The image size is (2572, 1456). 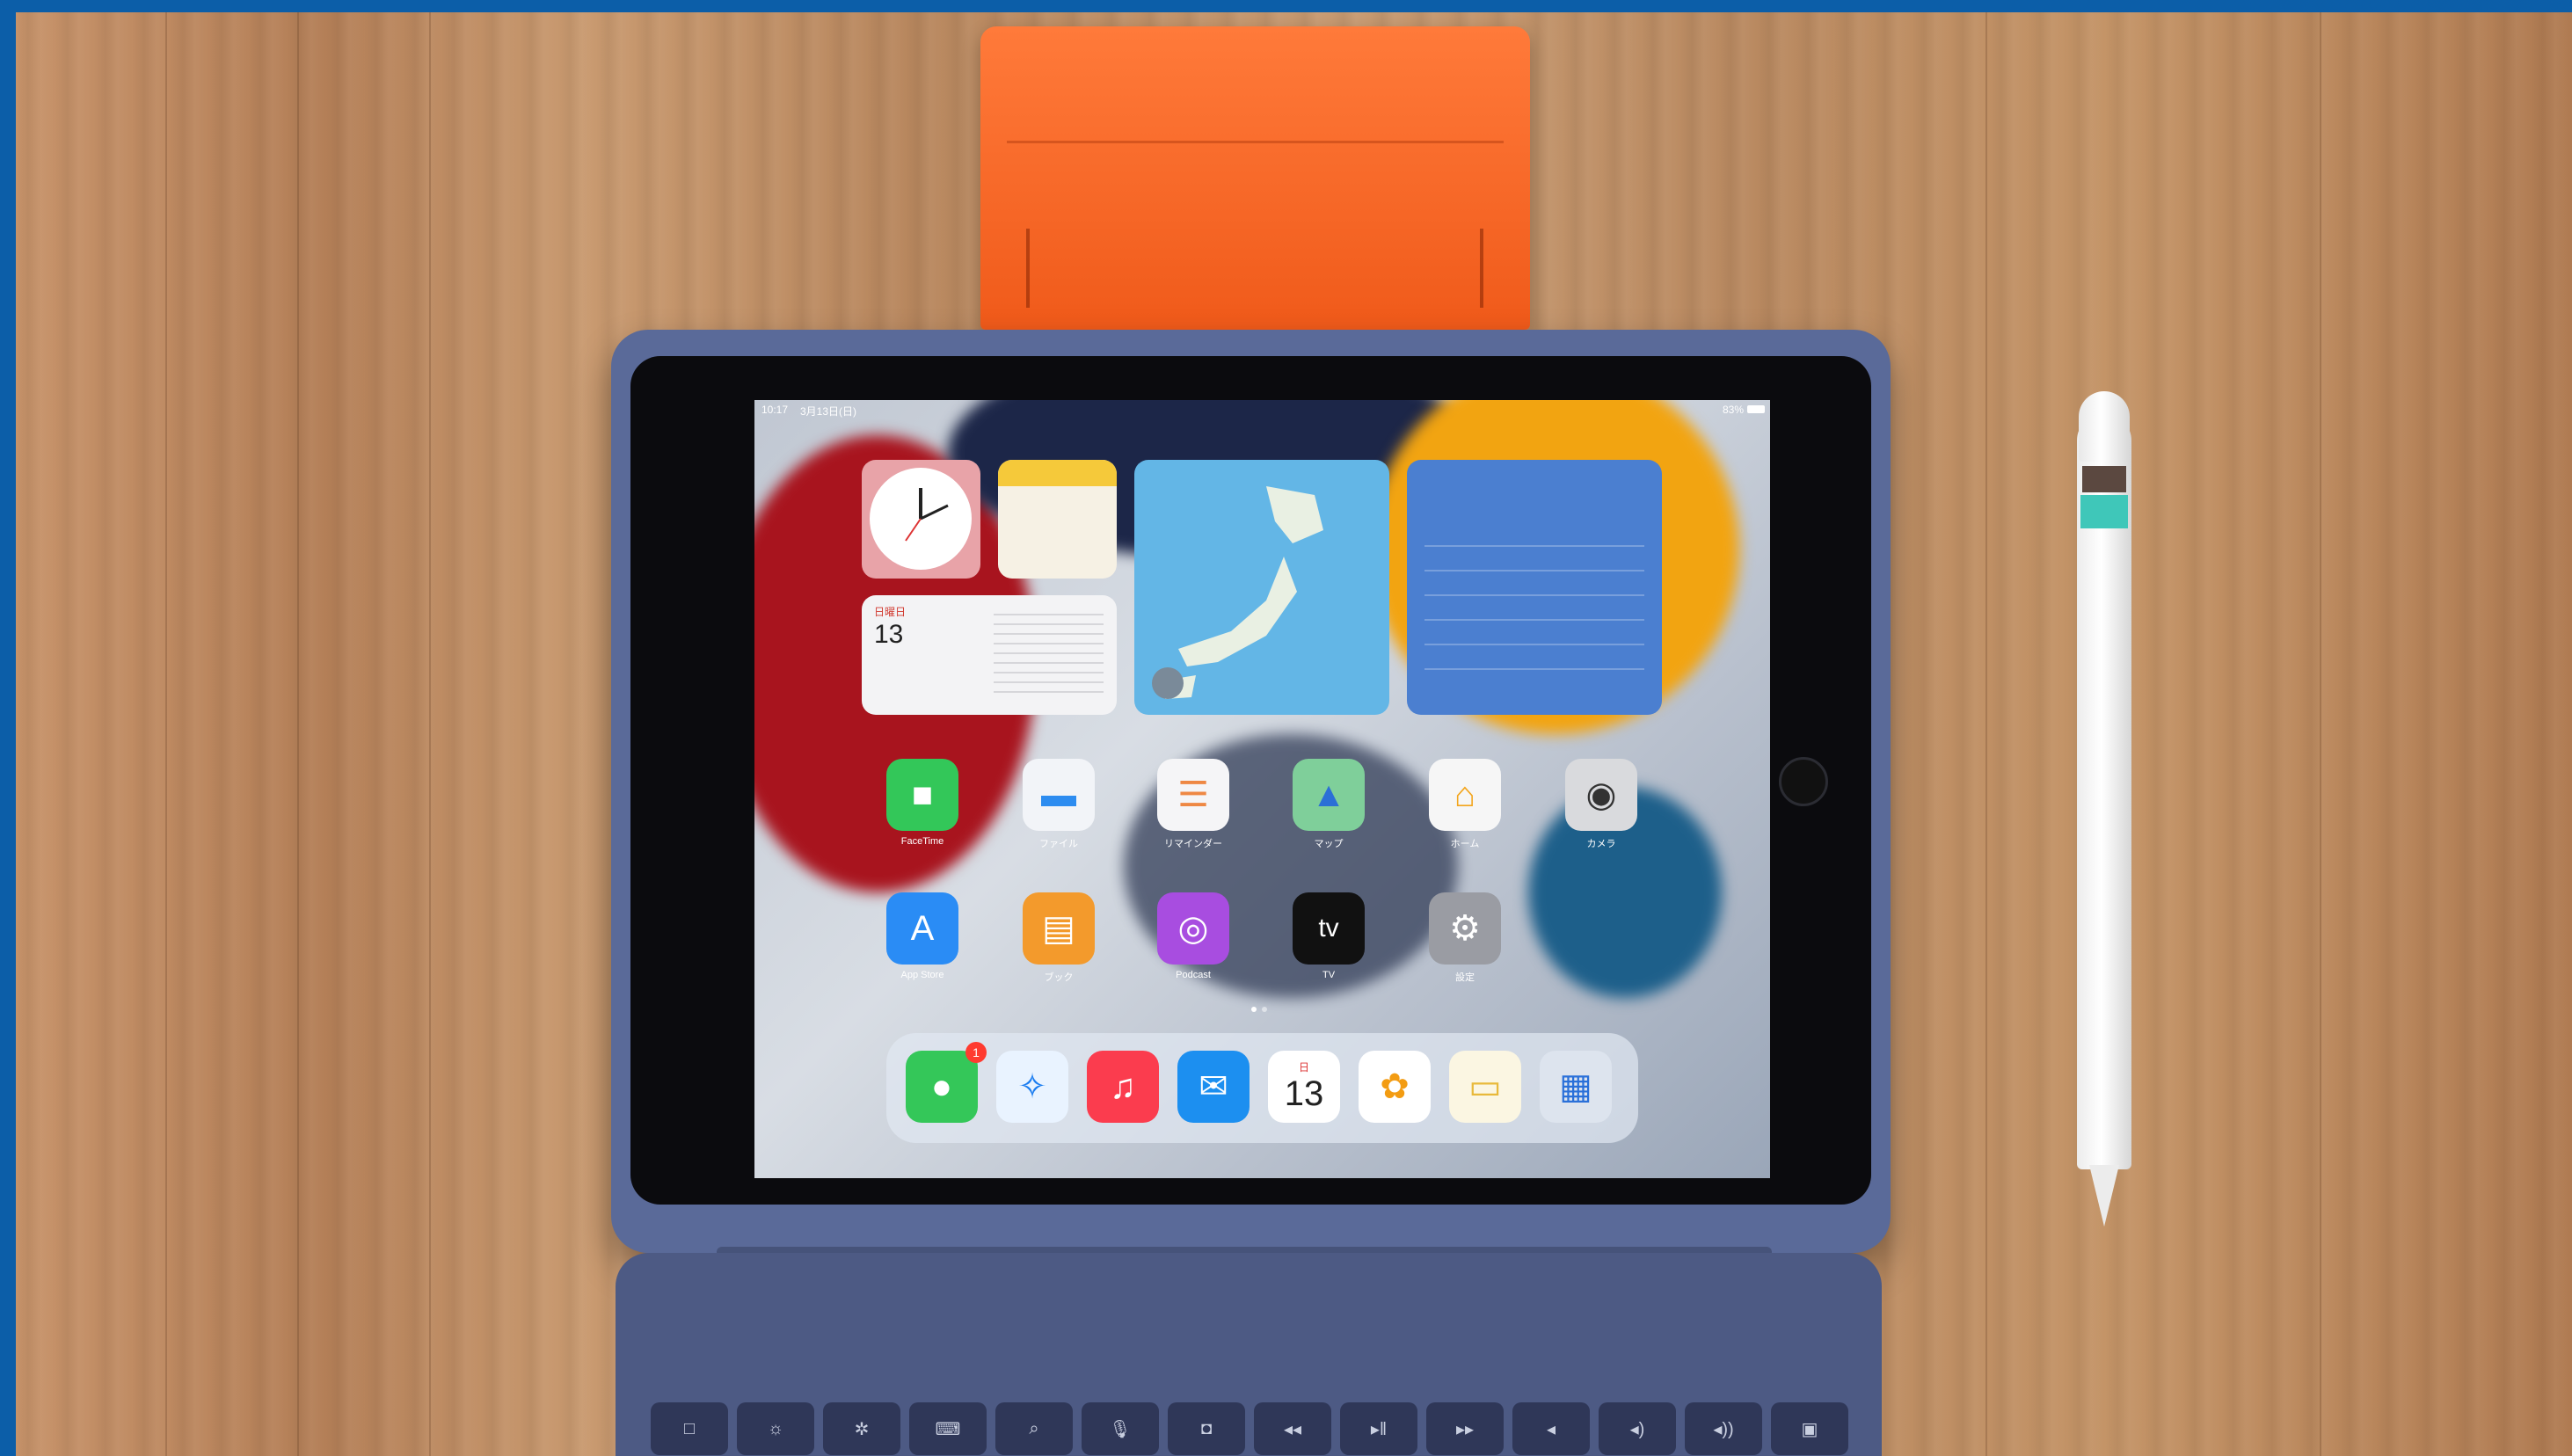 I want to click on key-mute: ◂, so click(x=1551, y=1428).